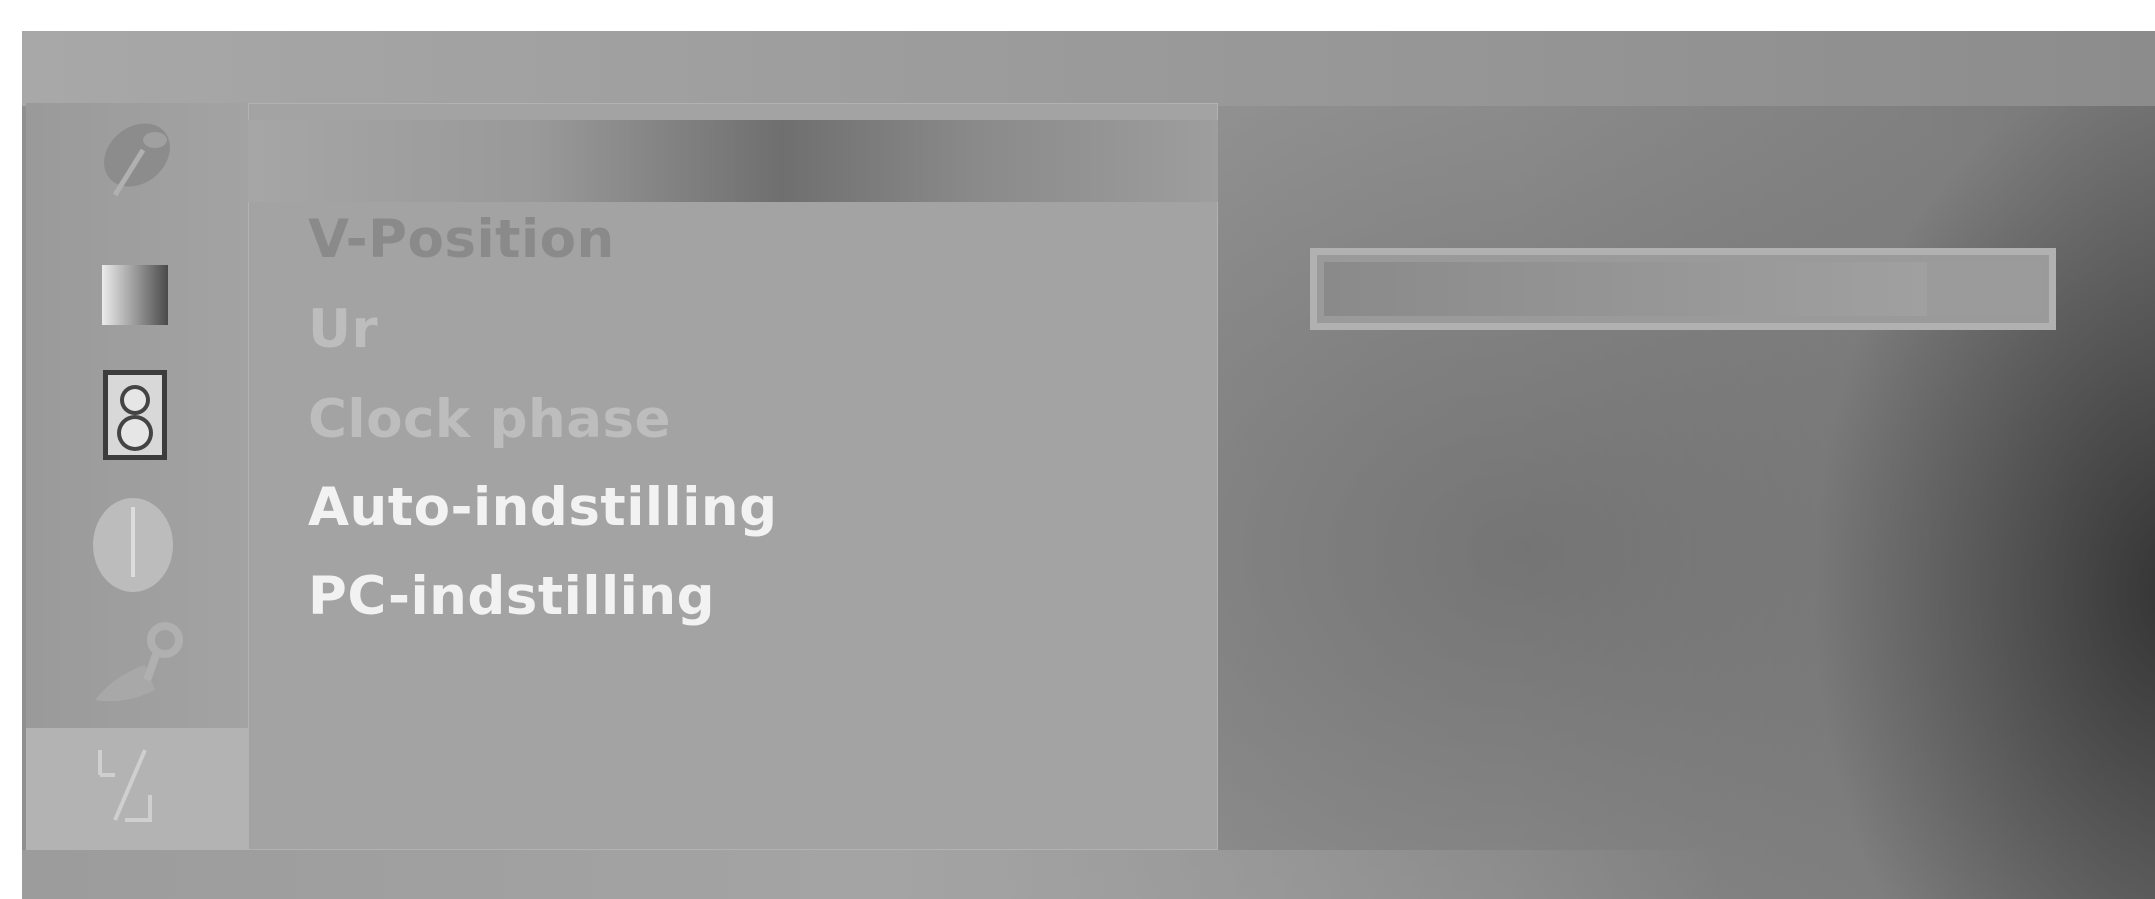 The height and width of the screenshot is (899, 2155). I want to click on top-band, so click(1088, 68).